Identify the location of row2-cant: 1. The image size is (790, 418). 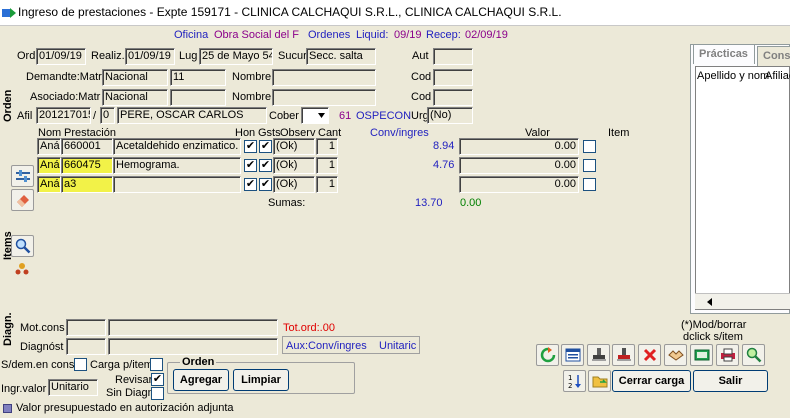
(327, 165).